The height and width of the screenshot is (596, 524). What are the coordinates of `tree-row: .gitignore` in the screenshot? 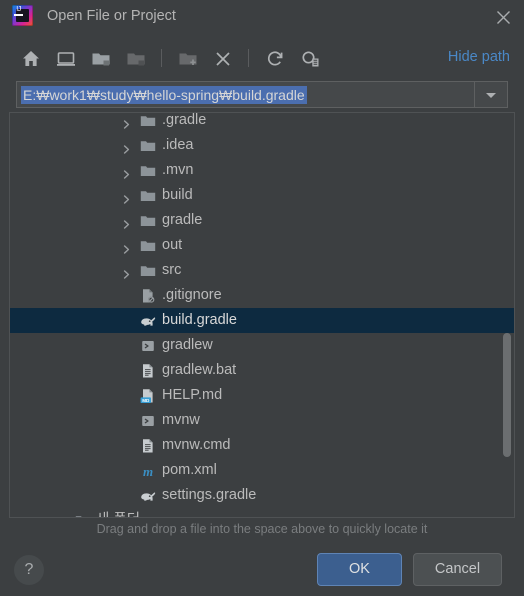 It's located at (262, 295).